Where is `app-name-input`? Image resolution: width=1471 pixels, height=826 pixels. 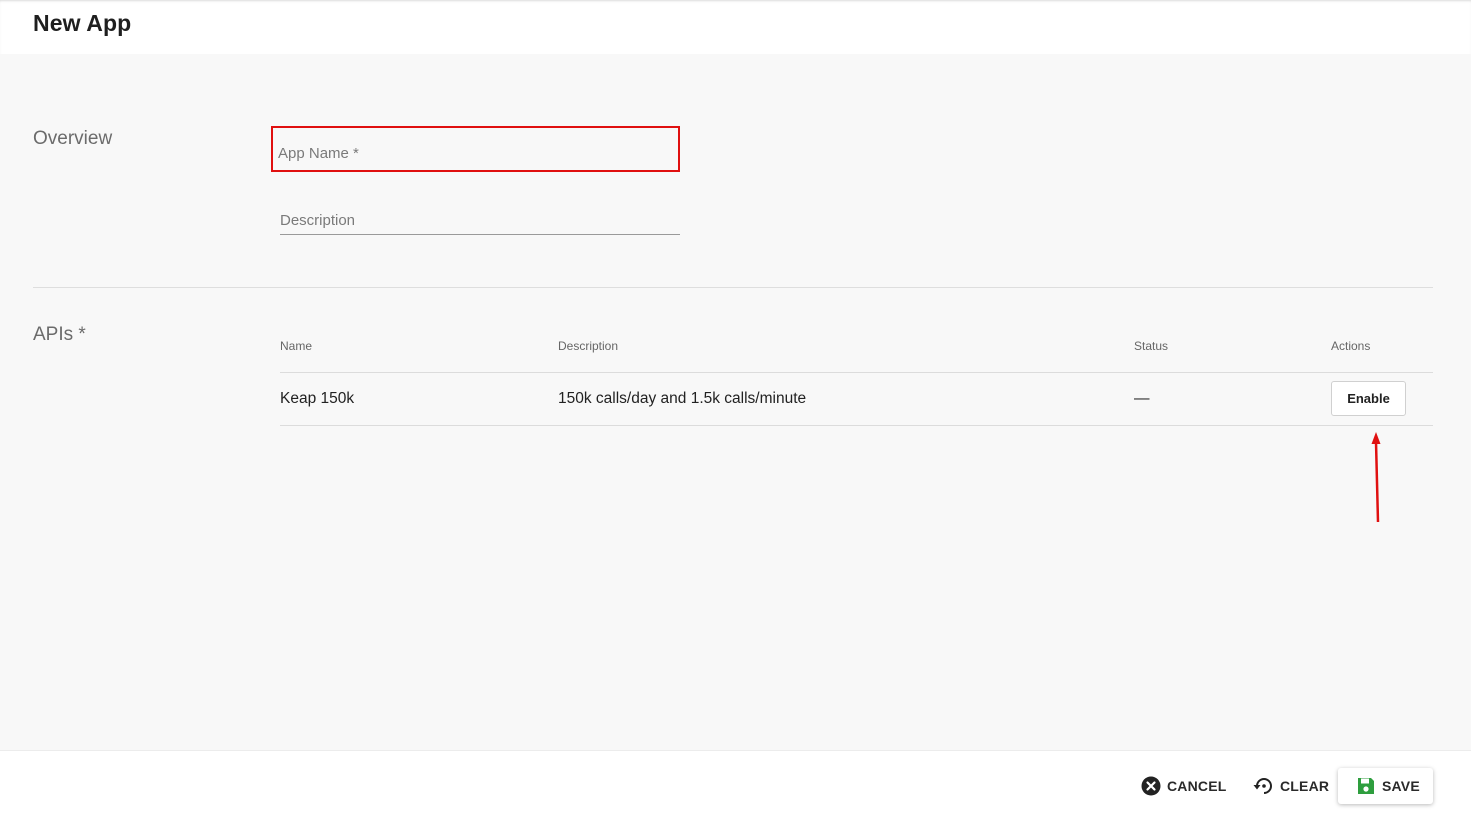 app-name-input is located at coordinates (476, 153).